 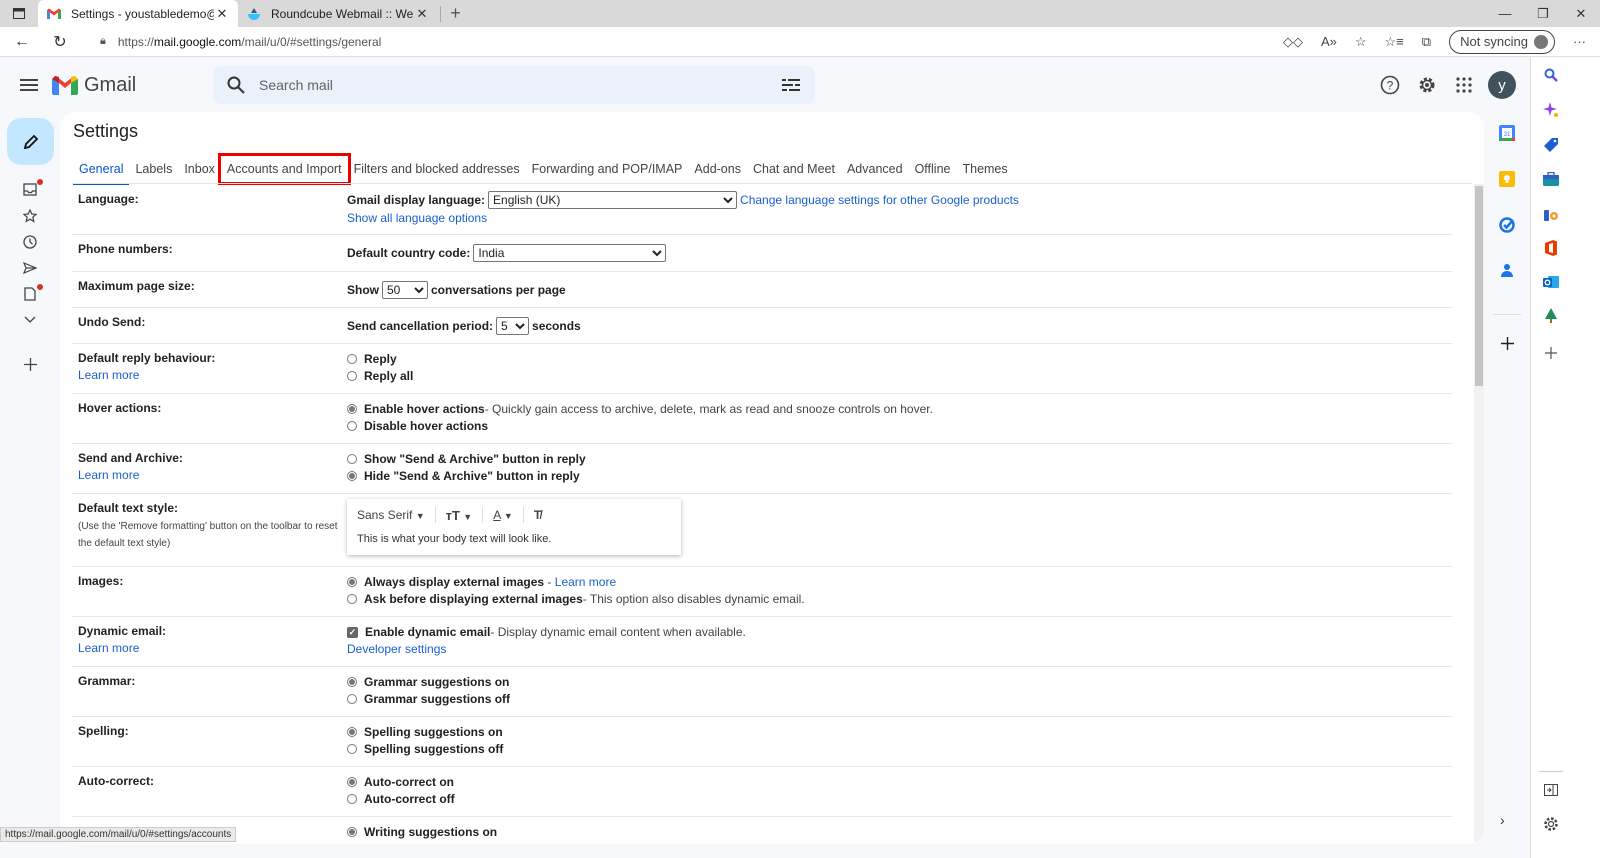 I want to click on show-all-languages-link: Show all language options, so click(x=899, y=218).